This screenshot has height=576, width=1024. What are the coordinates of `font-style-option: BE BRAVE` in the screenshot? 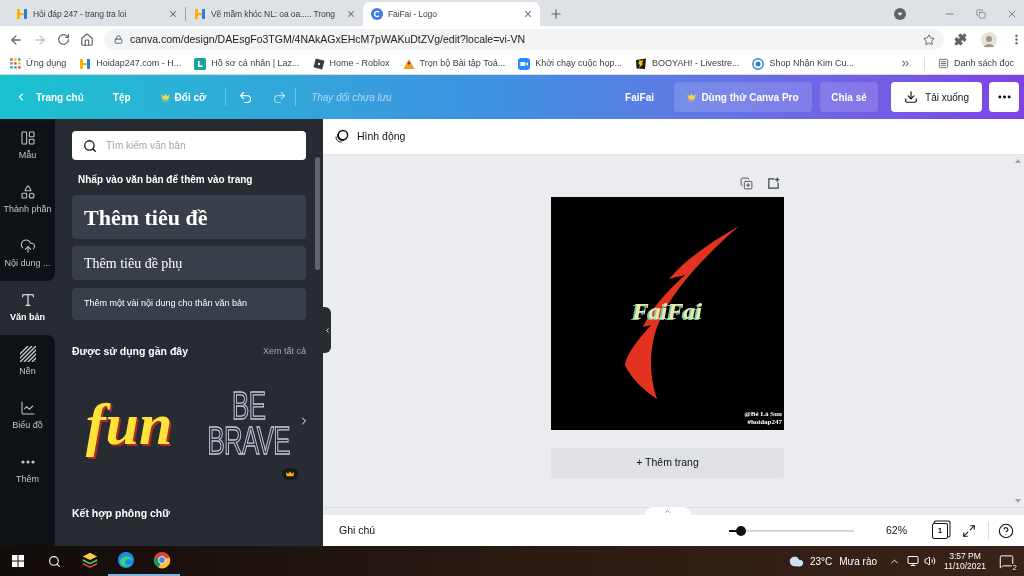 It's located at (249, 428).